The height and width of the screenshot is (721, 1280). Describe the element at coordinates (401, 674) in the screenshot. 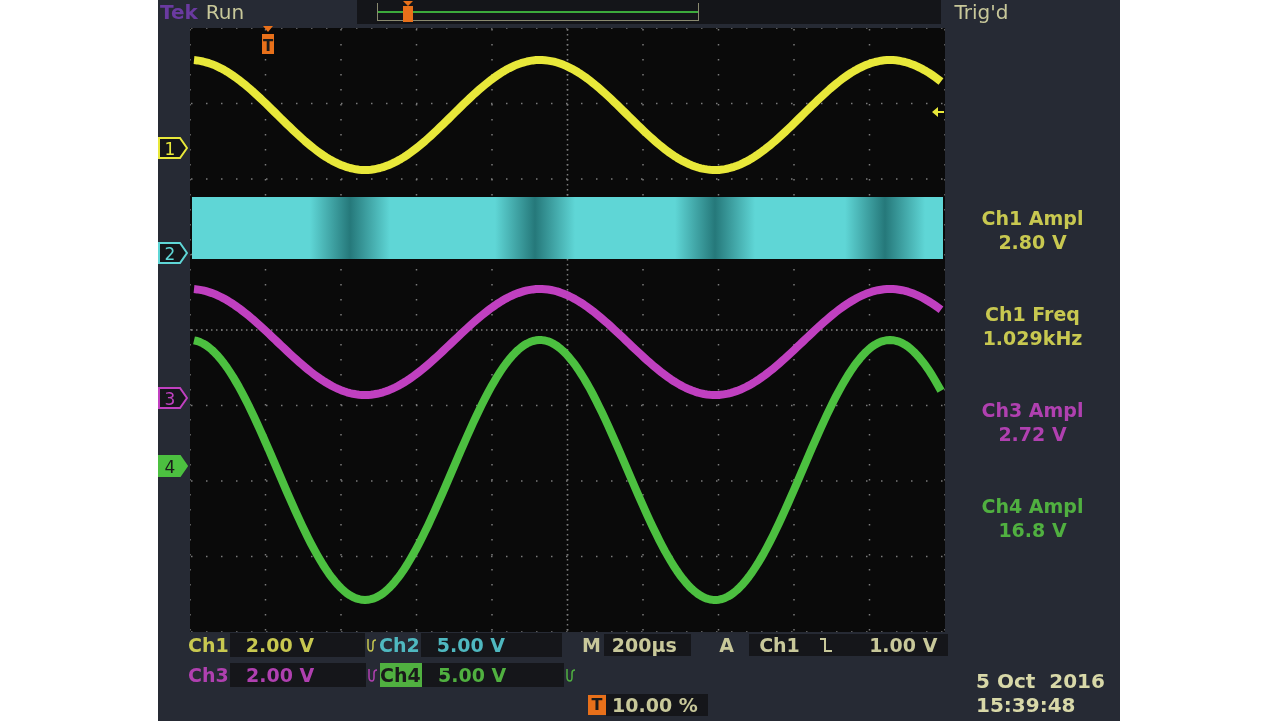

I see `channel-label: Ch4` at that location.